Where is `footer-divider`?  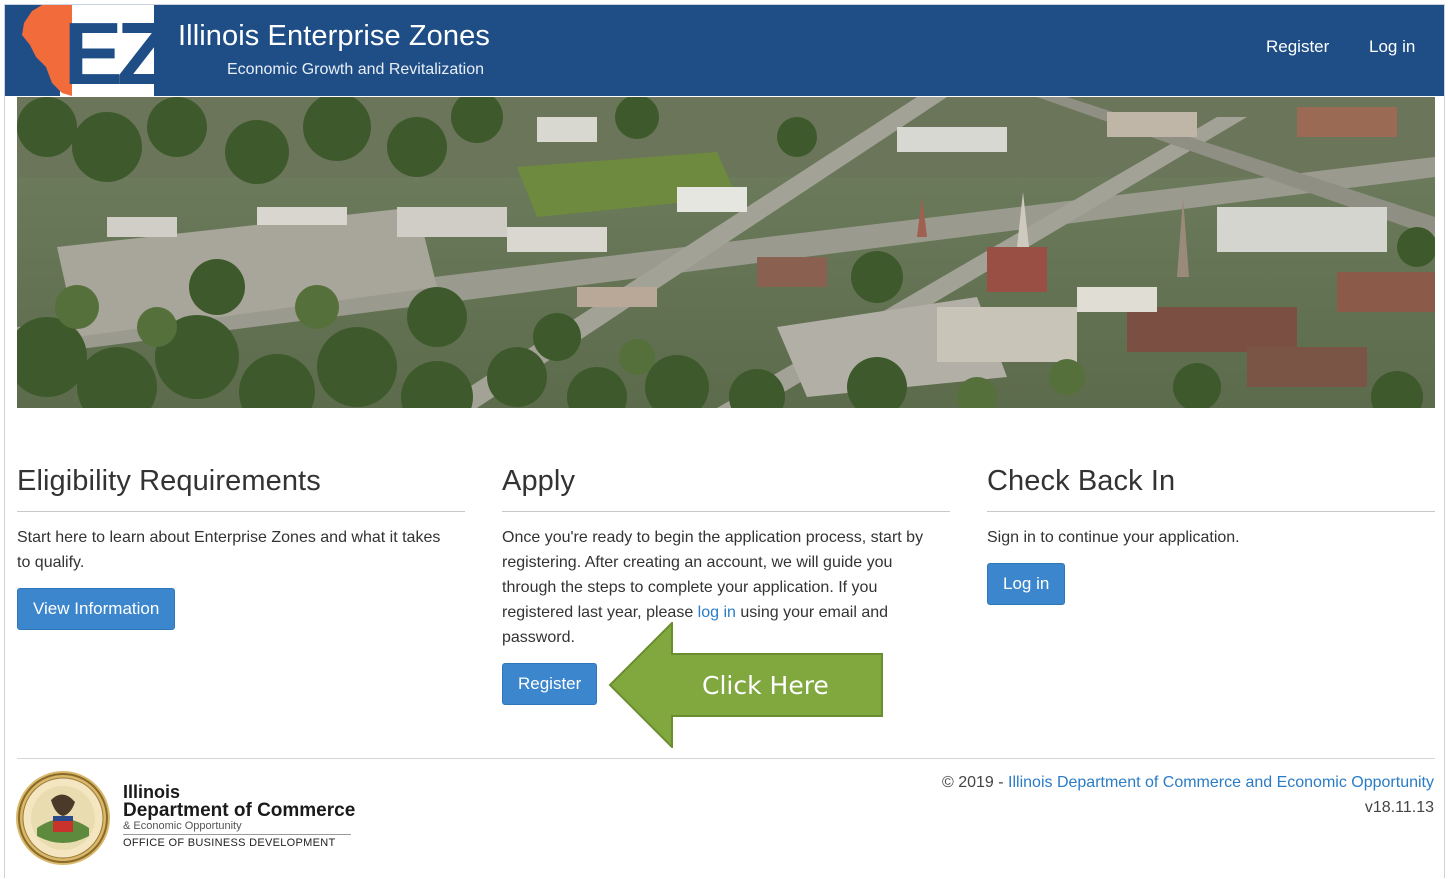
footer-divider is located at coordinates (726, 758).